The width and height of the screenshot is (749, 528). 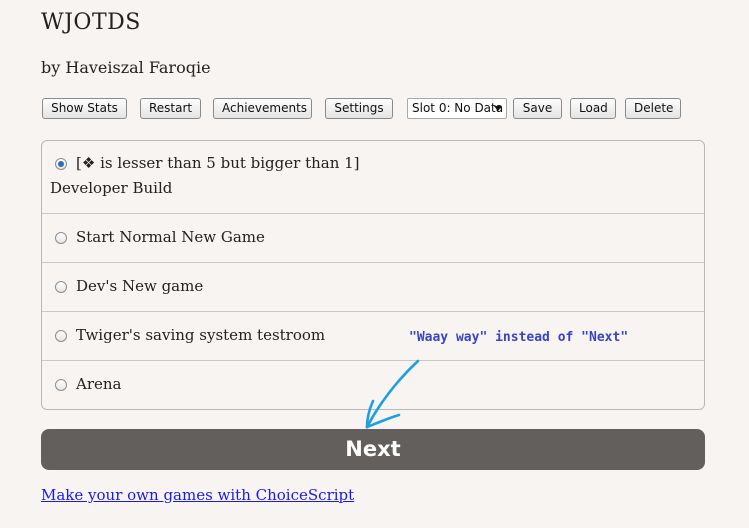 I want to click on settings-button: Settings, so click(x=359, y=108).